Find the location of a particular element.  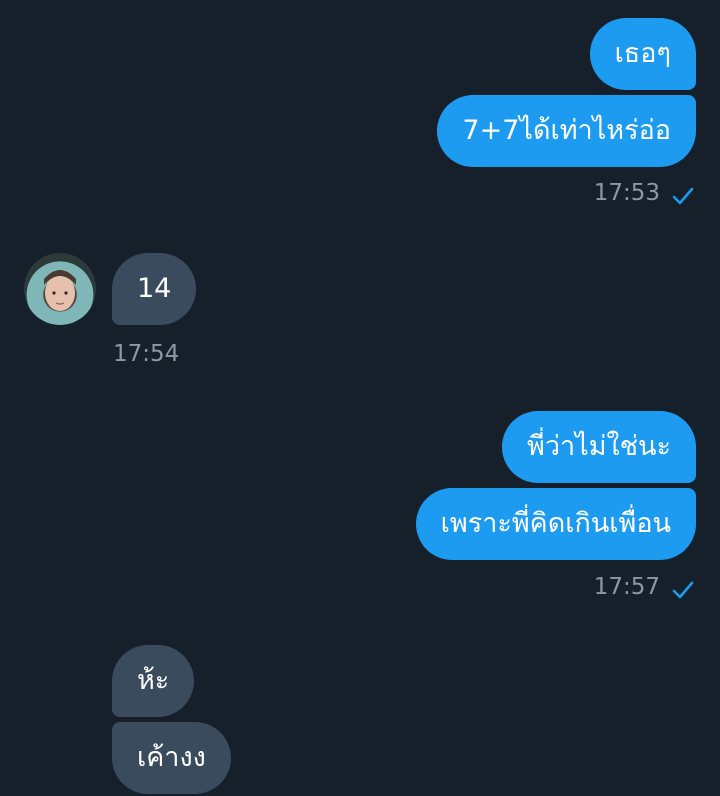

incoming-message-bubble: ห้ะ is located at coordinates (153, 681).